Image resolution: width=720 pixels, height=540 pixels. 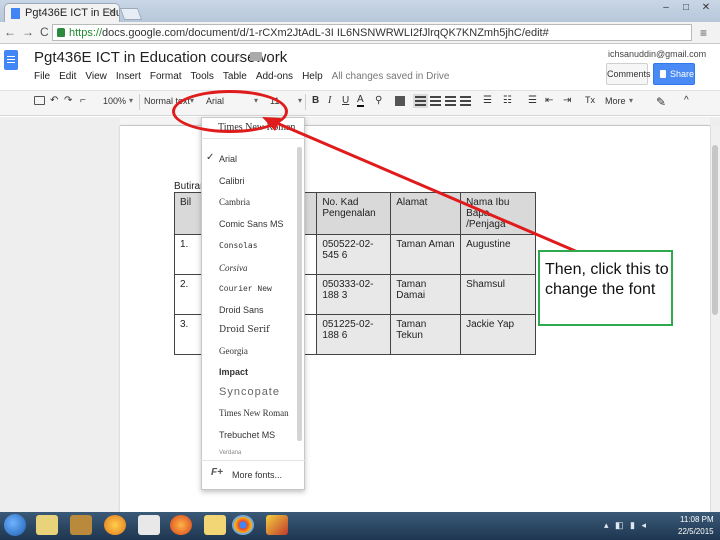 I want to click on vlc-app-icon, so click(x=115, y=525).